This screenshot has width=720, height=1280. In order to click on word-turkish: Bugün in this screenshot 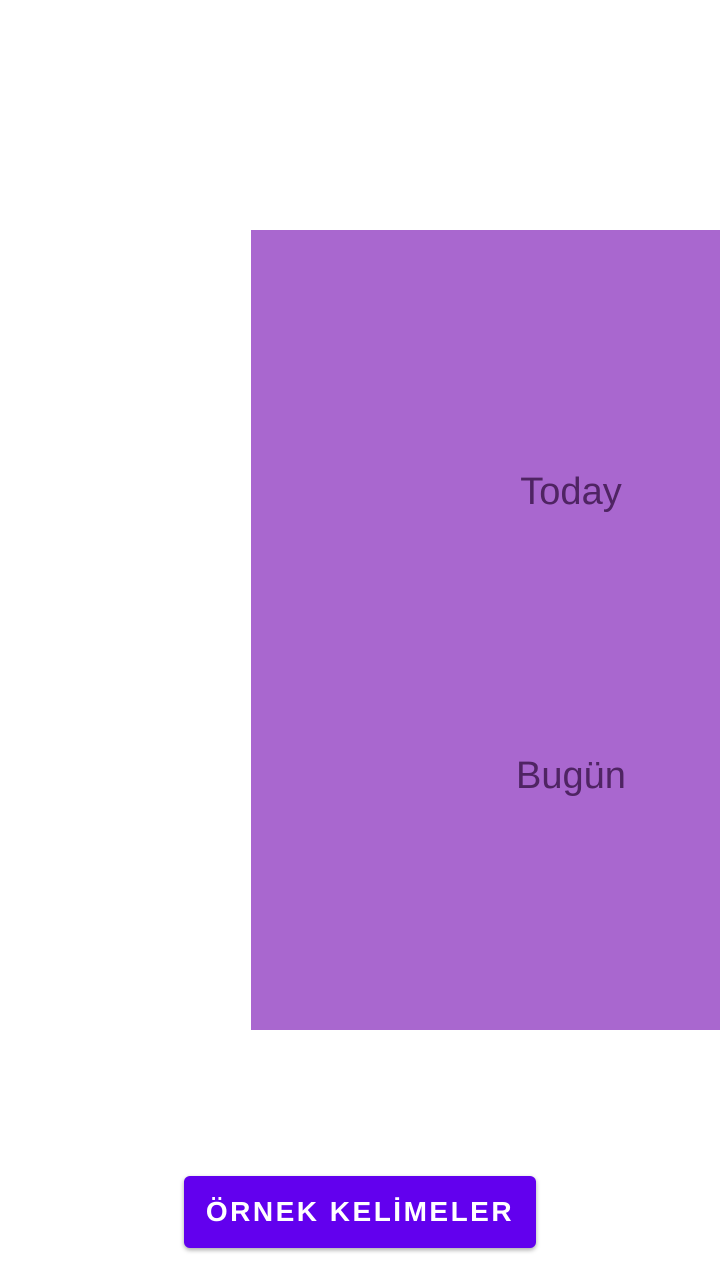, I will do `click(571, 776)`.